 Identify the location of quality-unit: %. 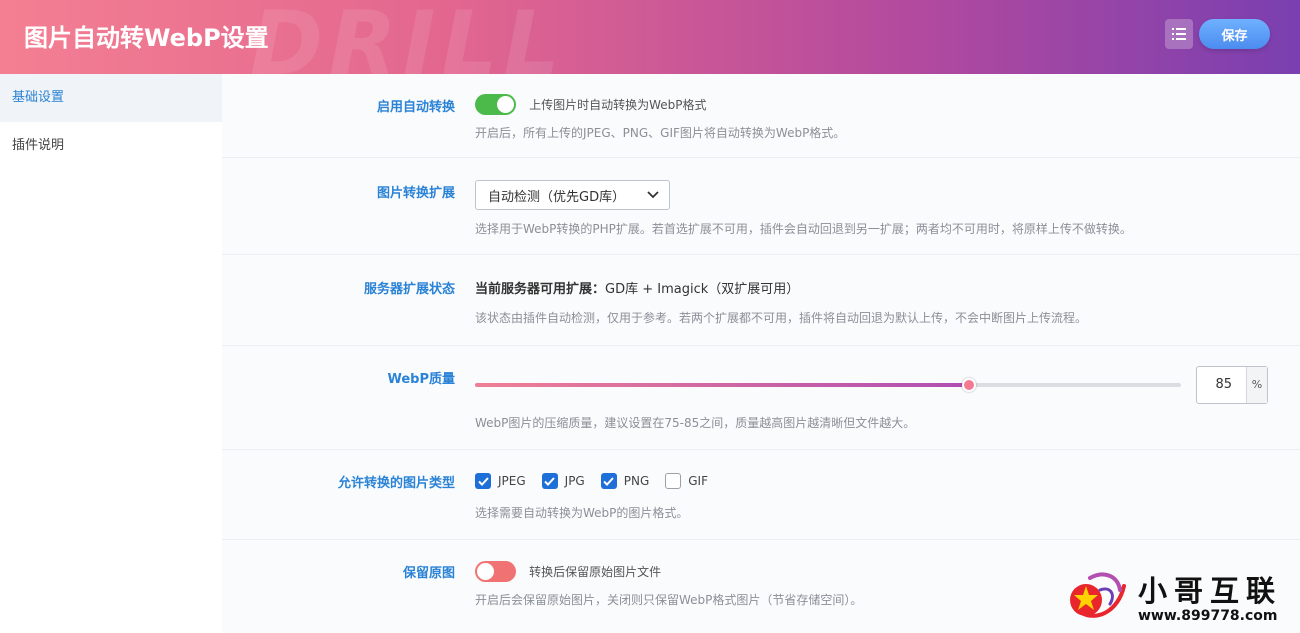
(1256, 385).